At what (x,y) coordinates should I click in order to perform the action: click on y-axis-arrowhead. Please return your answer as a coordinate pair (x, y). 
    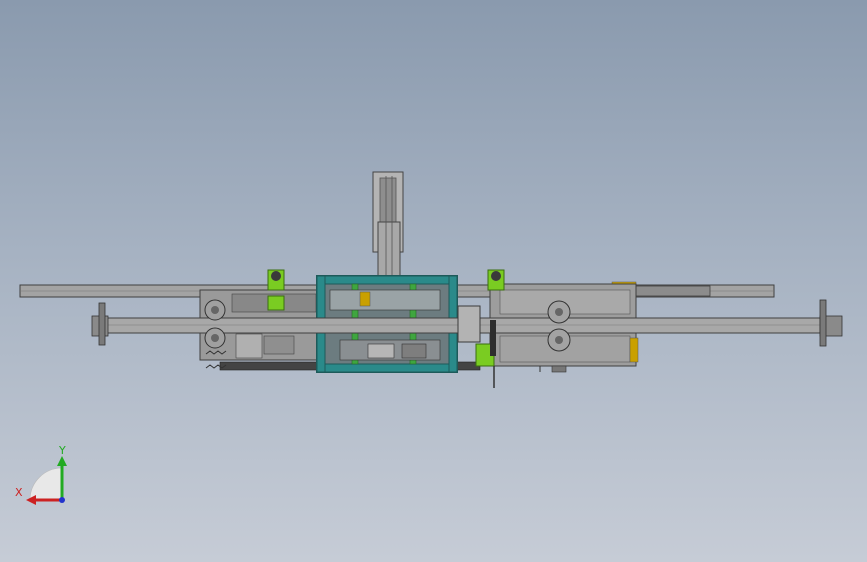
    Looking at the image, I should click on (62, 461).